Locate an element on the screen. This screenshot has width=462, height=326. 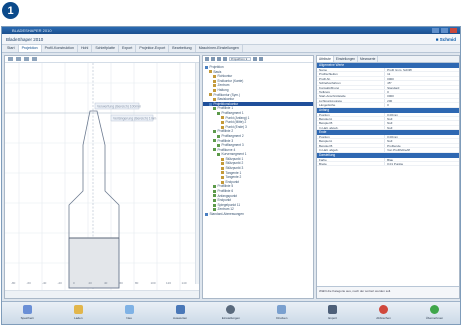
property-key: Teilkreis is located at coordinates (351, 91).